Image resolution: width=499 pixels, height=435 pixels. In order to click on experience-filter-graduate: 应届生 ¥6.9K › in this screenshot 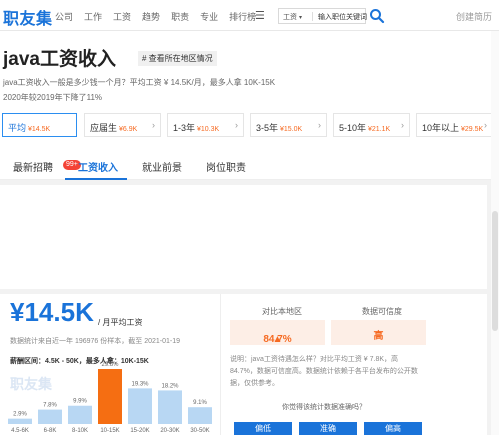, I will do `click(122, 125)`.